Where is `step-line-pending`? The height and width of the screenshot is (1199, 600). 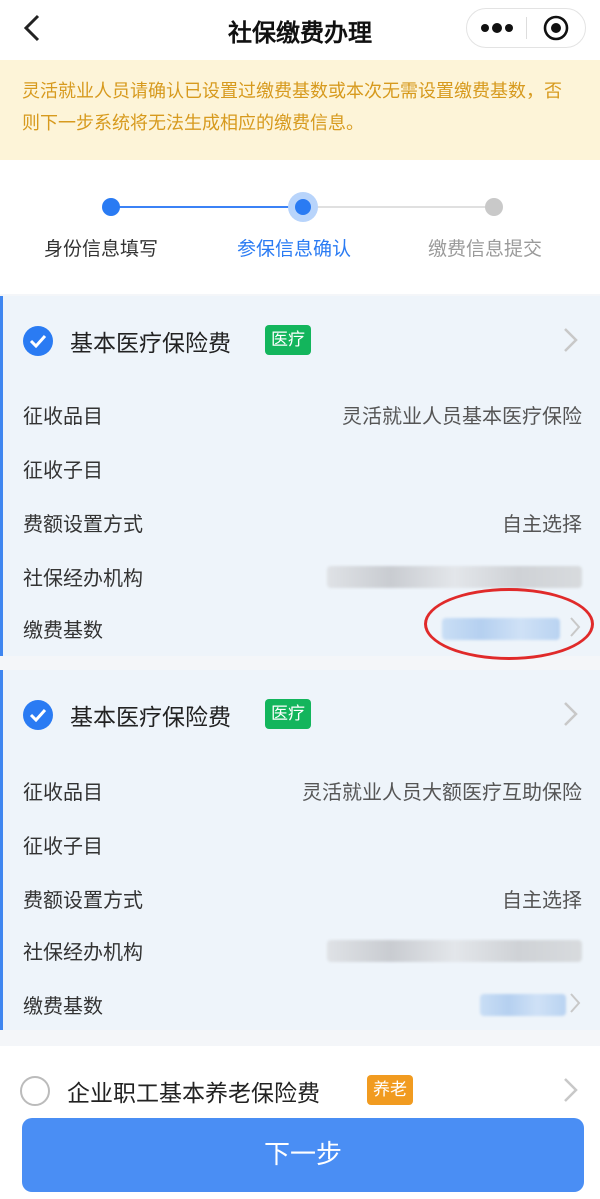
step-line-pending is located at coordinates (398, 207).